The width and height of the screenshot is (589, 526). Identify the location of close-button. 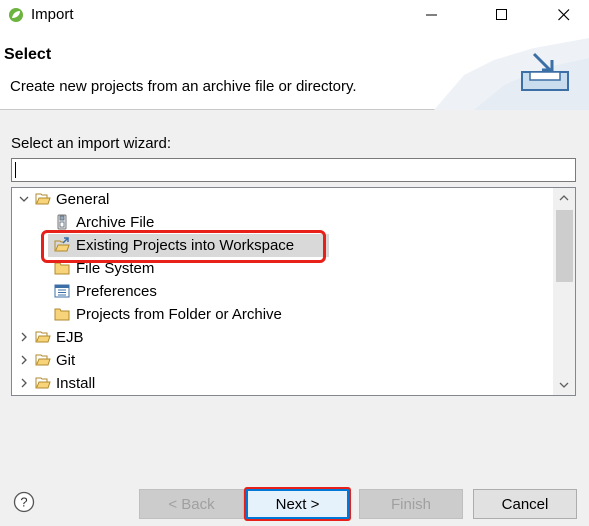
(564, 15).